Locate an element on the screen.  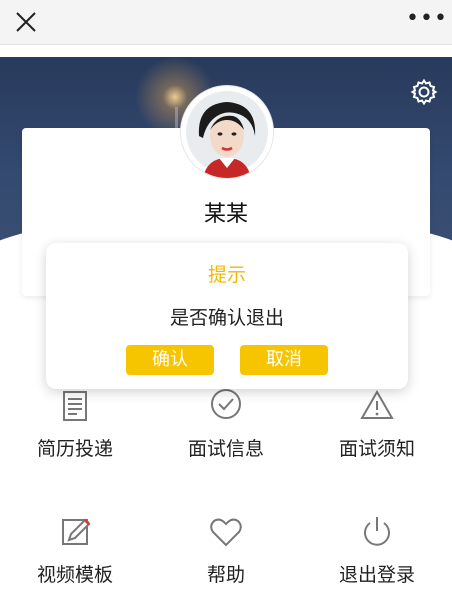
menu-label: 简历投递 is located at coordinates (74, 449).